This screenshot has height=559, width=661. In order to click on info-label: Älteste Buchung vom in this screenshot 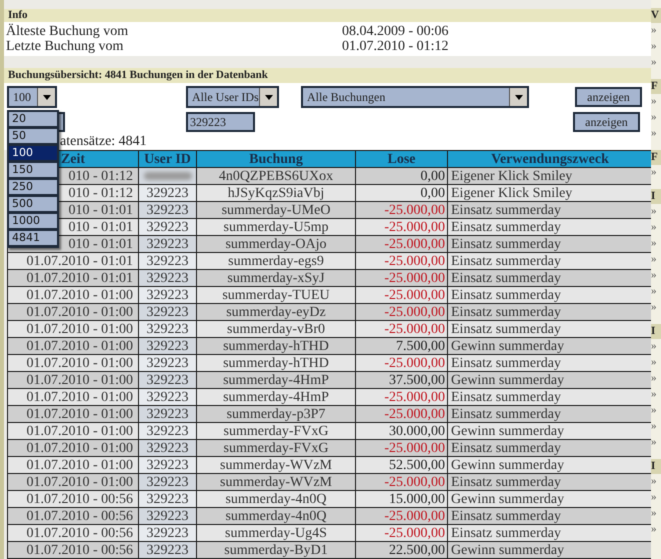, I will do `click(68, 32)`.